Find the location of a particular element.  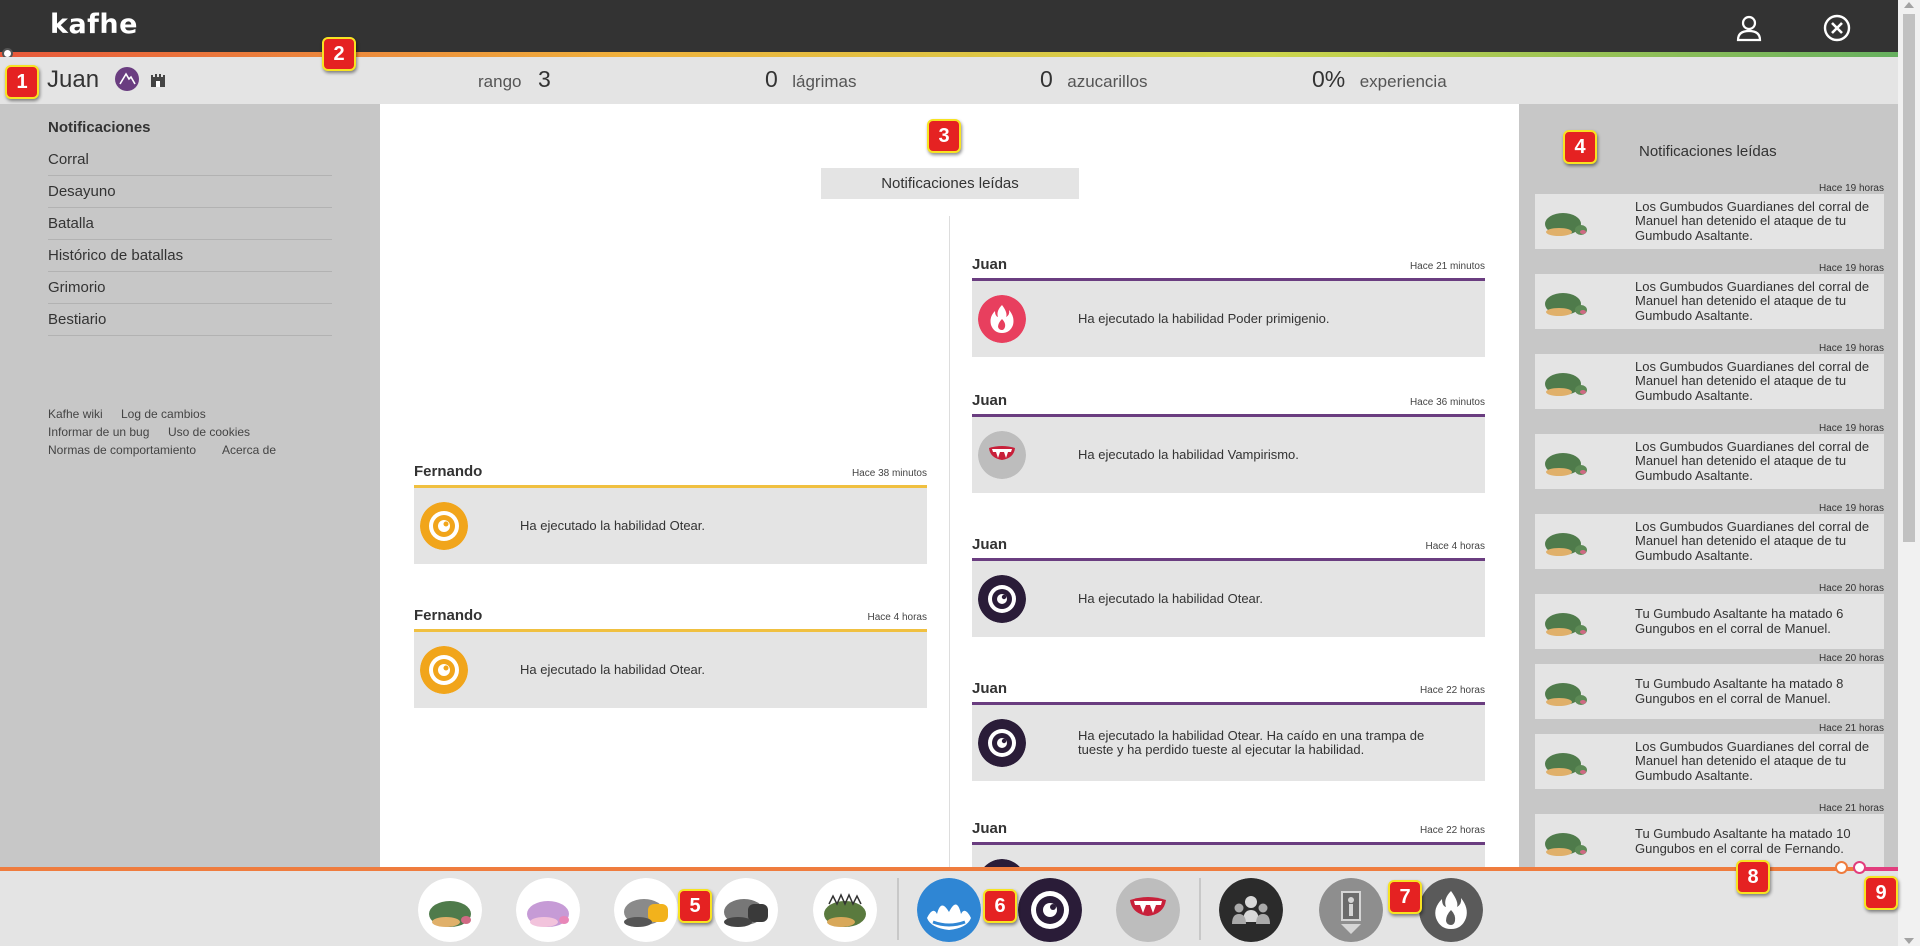

user-icon is located at coordinates (1749, 28).